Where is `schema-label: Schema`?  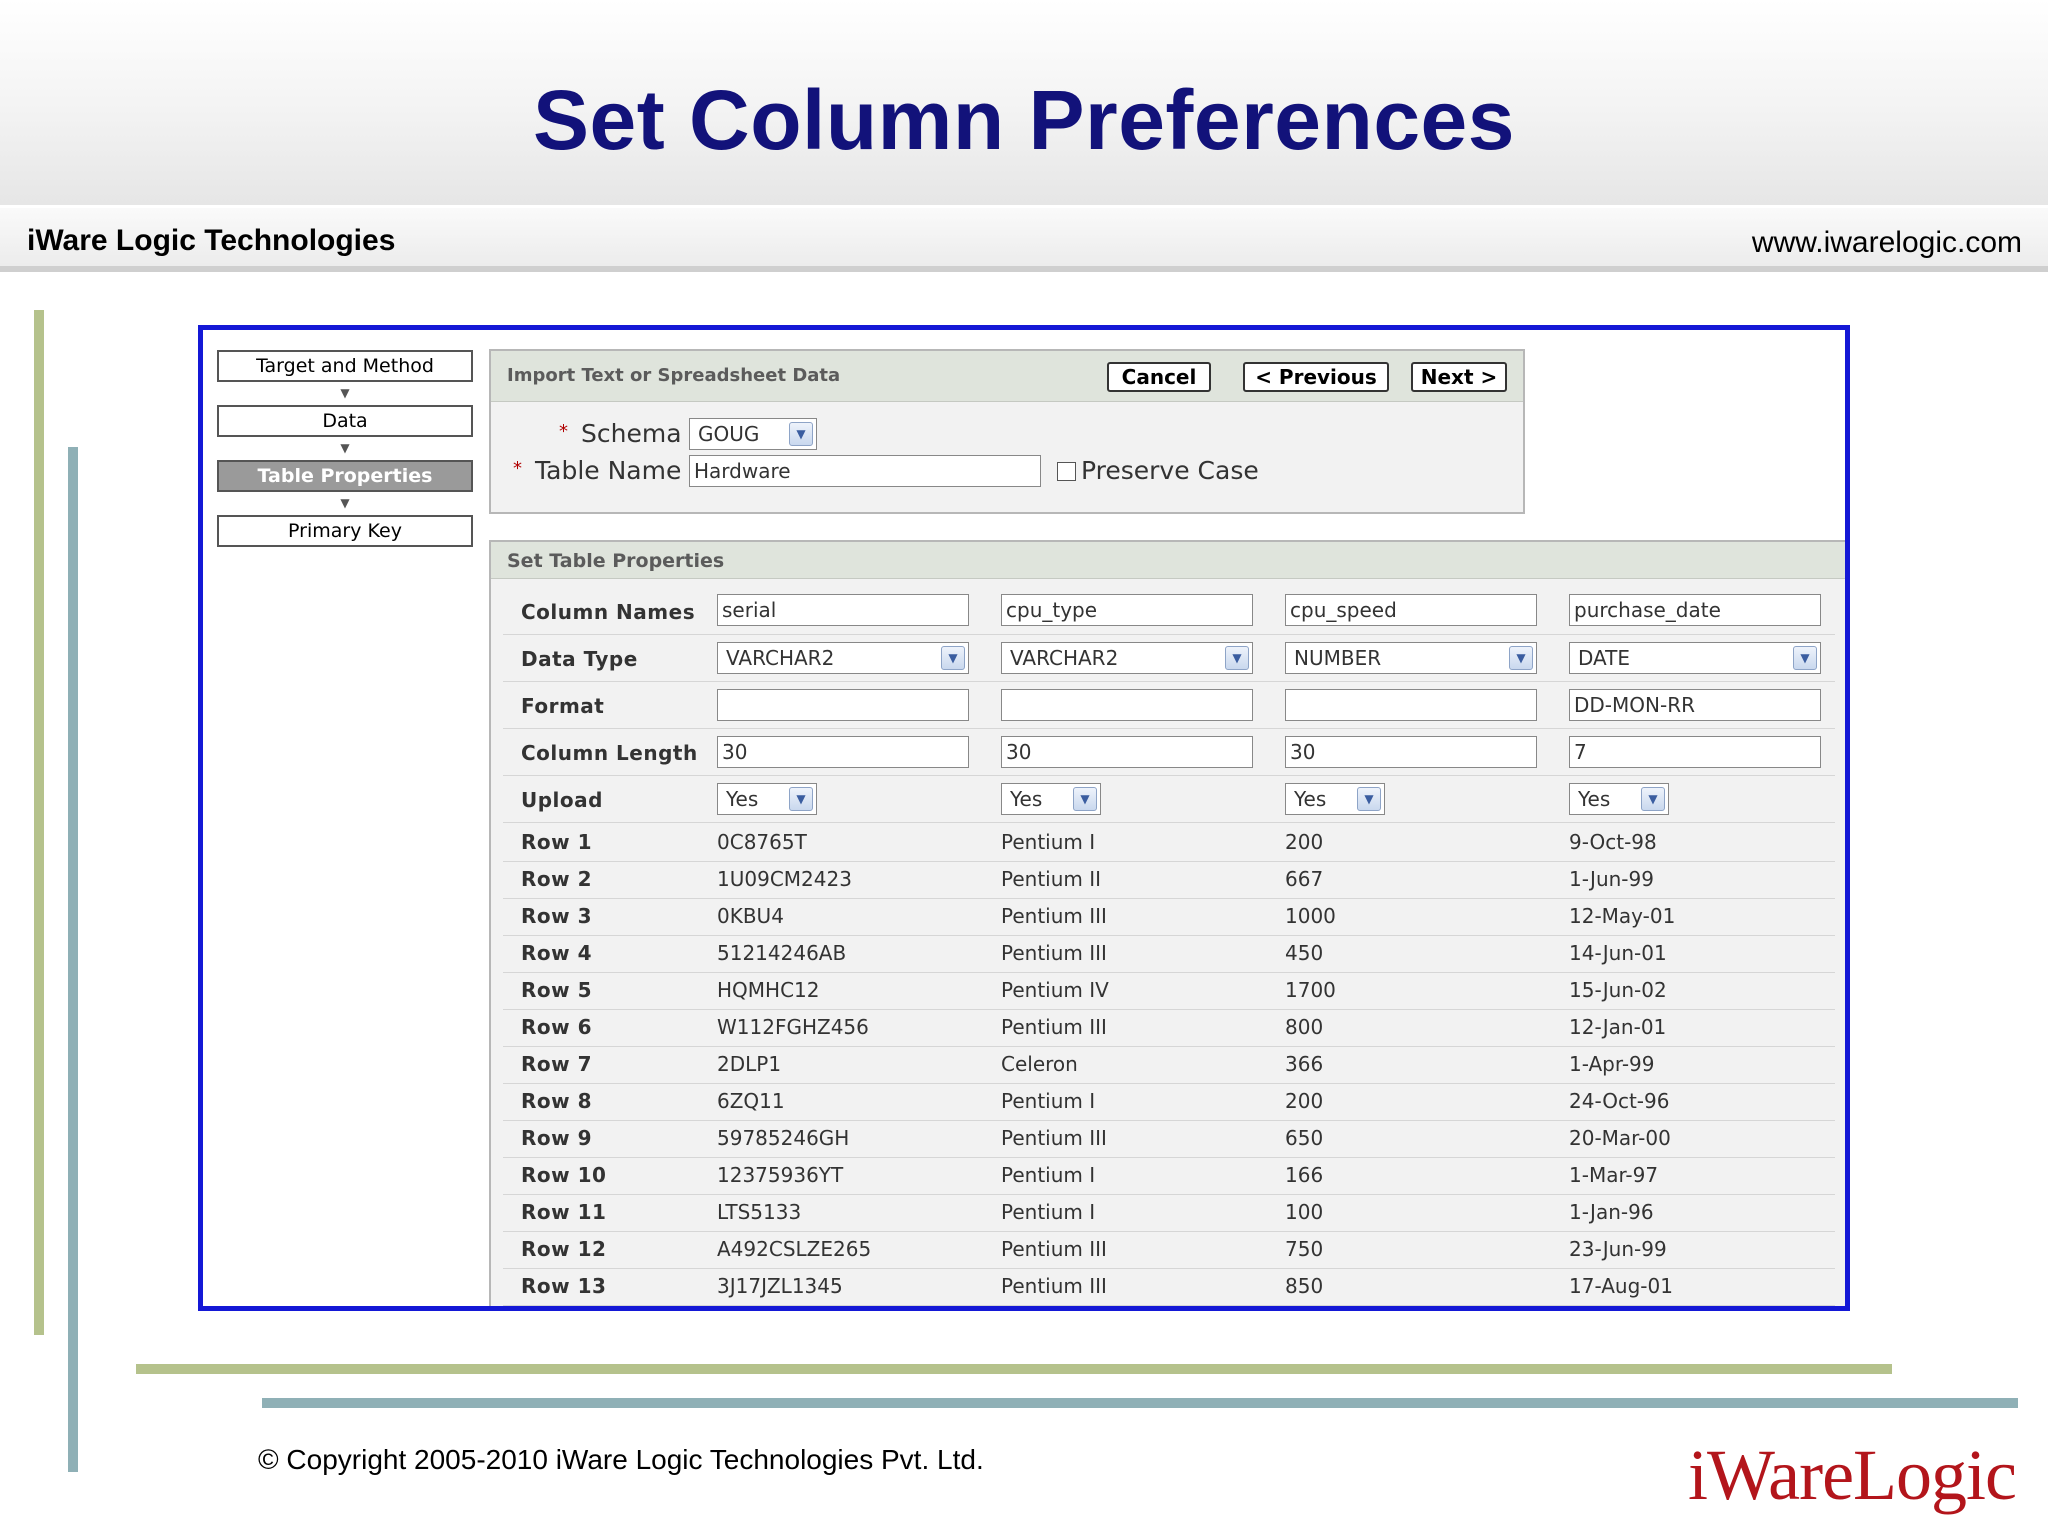 schema-label: Schema is located at coordinates (631, 433).